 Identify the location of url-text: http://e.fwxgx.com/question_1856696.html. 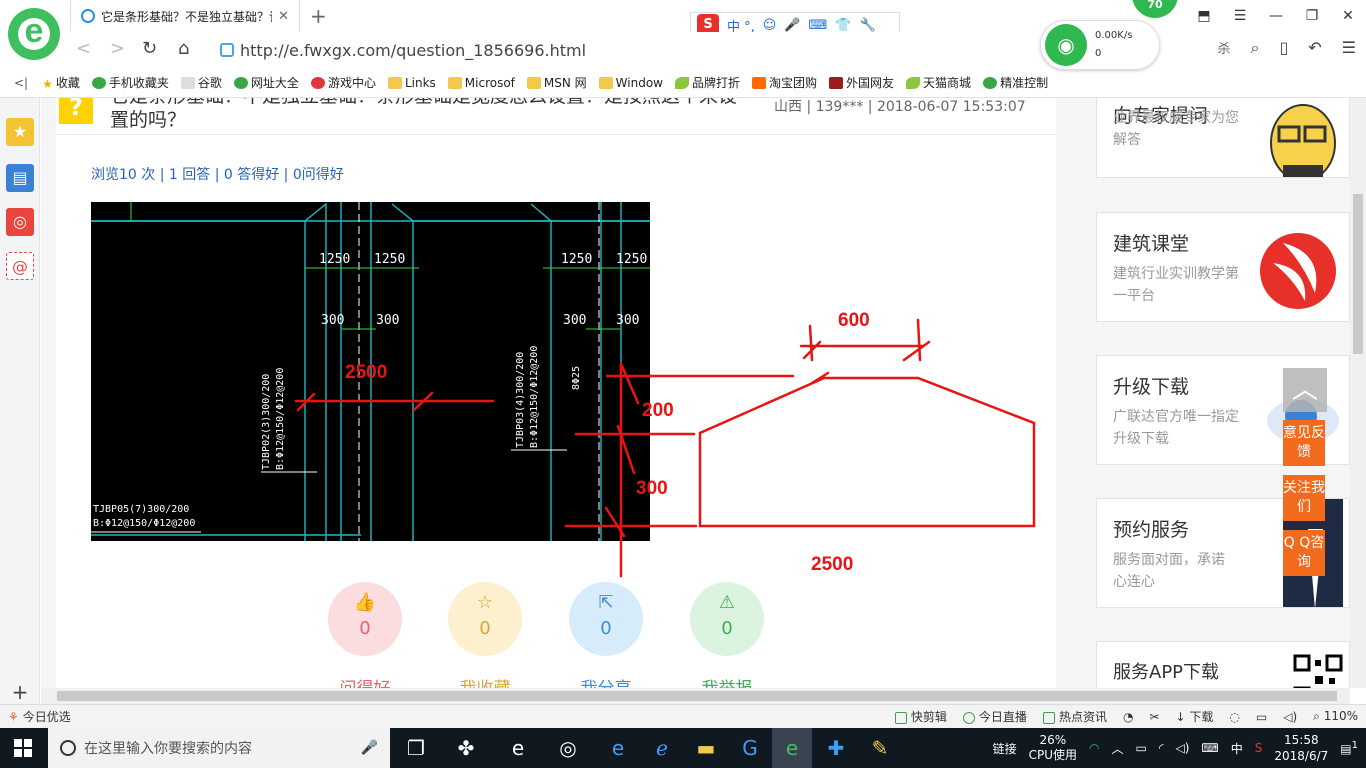
(413, 50).